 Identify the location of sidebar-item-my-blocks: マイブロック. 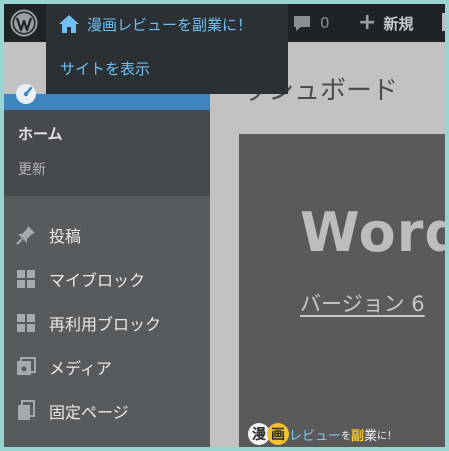
(107, 279).